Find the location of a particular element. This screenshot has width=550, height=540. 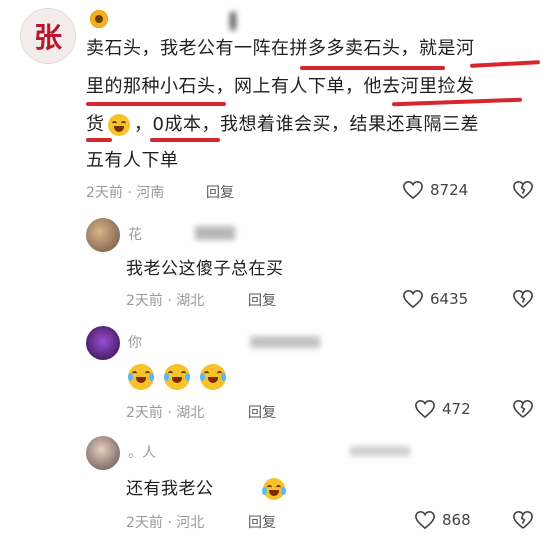

avatar-text: 张 is located at coordinates (47, 37).